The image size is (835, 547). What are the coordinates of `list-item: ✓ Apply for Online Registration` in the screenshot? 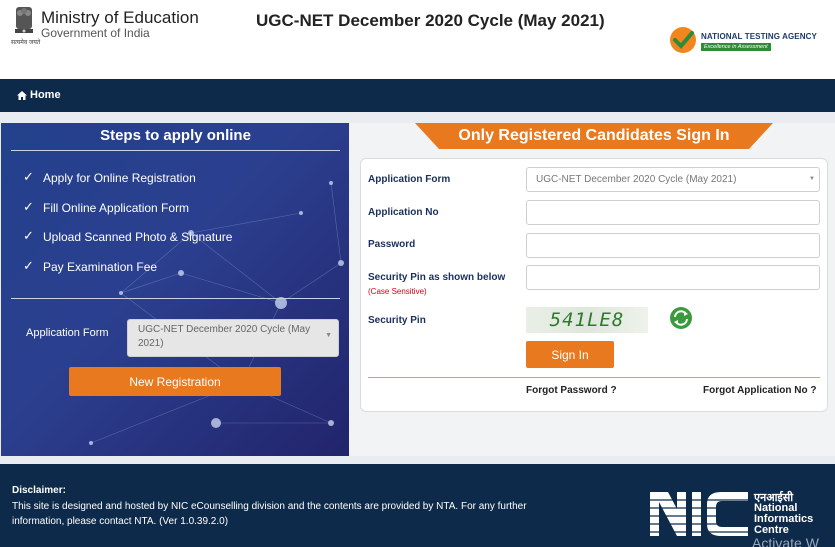 It's located at (127, 185).